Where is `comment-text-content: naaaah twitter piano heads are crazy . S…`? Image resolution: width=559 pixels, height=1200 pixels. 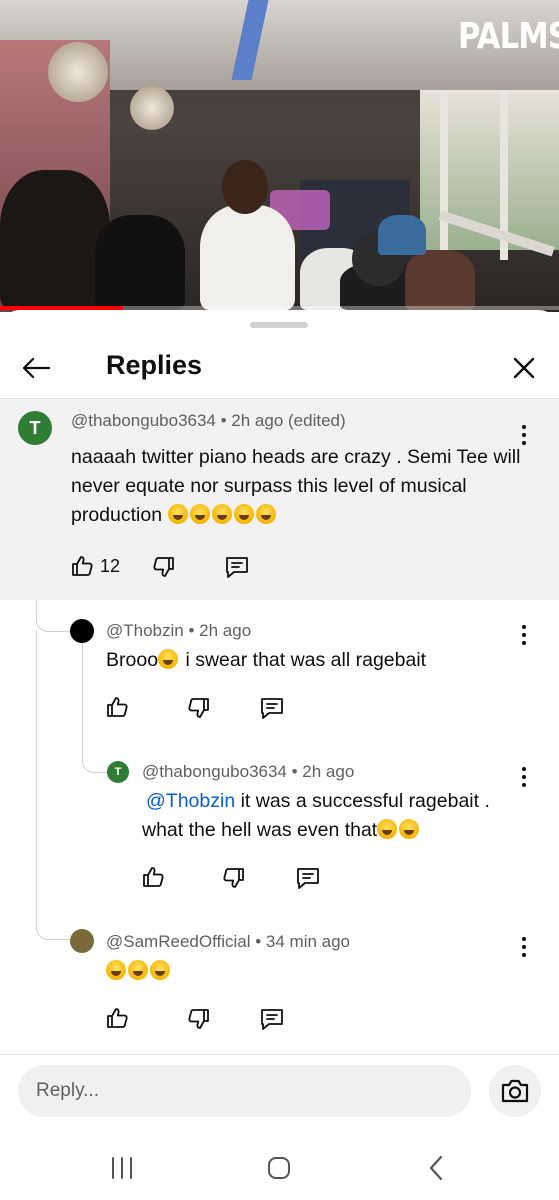
comment-text-content: naaaah twitter piano heads are crazy . S… is located at coordinates (296, 486).